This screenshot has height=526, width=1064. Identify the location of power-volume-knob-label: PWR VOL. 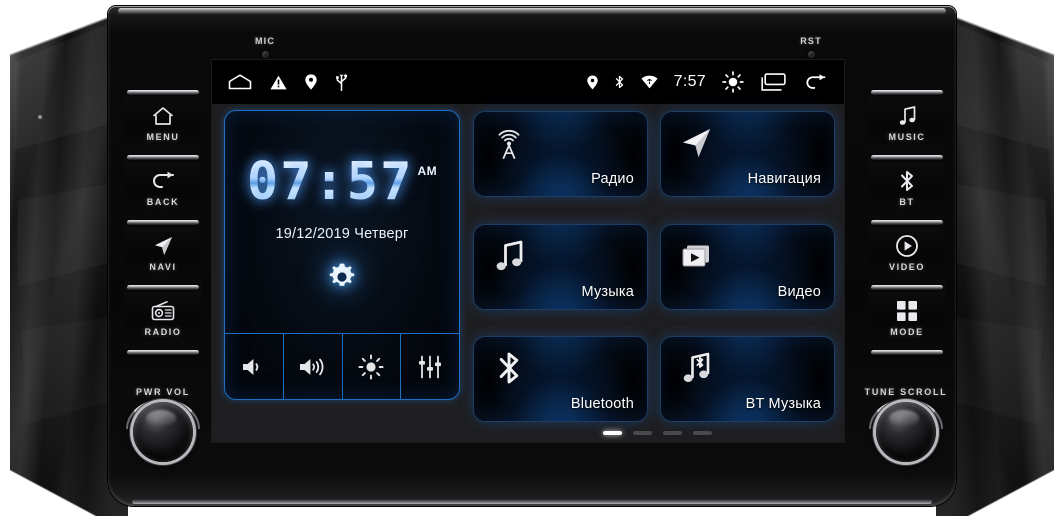
(163, 392).